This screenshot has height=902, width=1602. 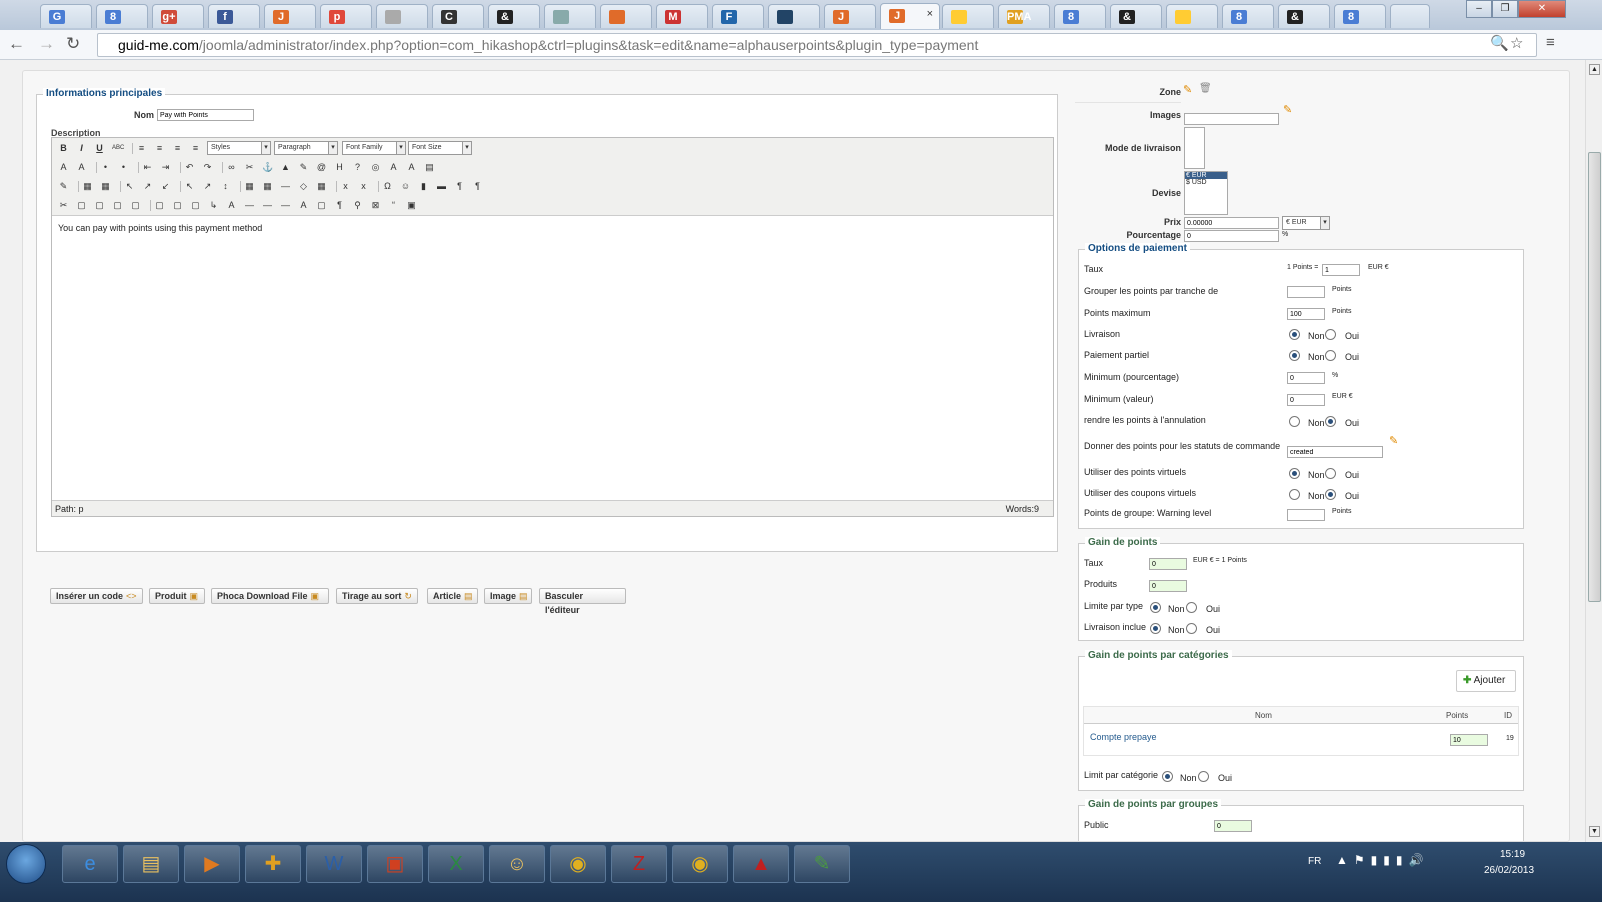 What do you see at coordinates (1294, 421) in the screenshot?
I see `rendre-non-radio` at bounding box center [1294, 421].